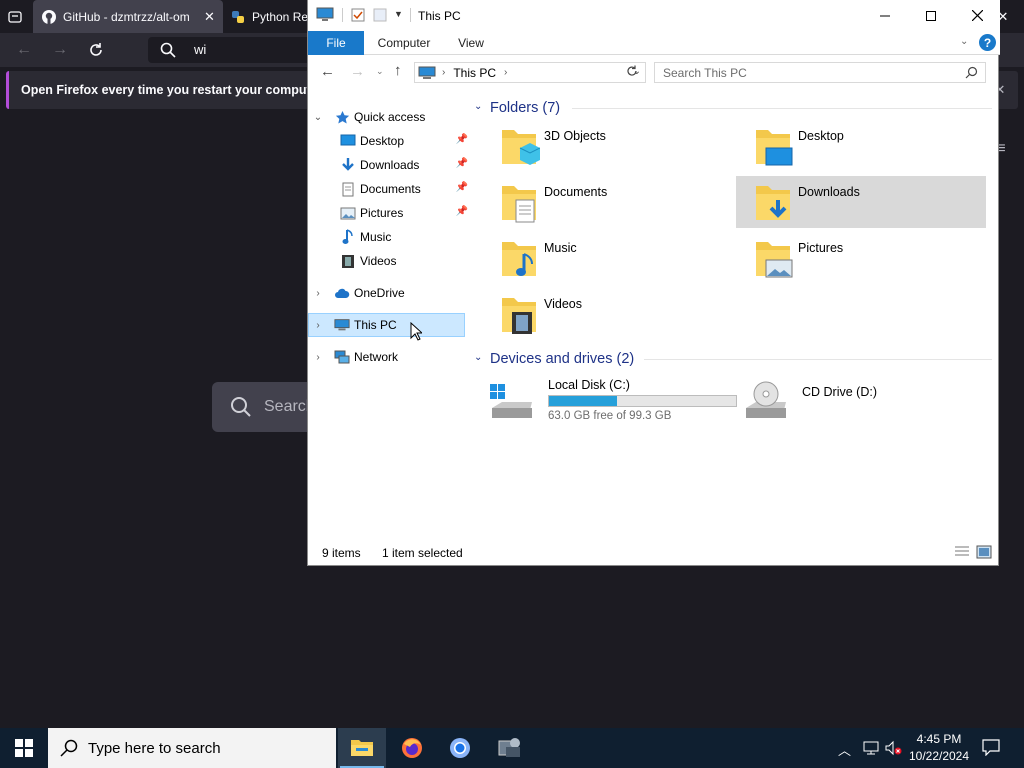 The width and height of the screenshot is (1024, 768). I want to click on taskbar-tool-app, so click(510, 748).